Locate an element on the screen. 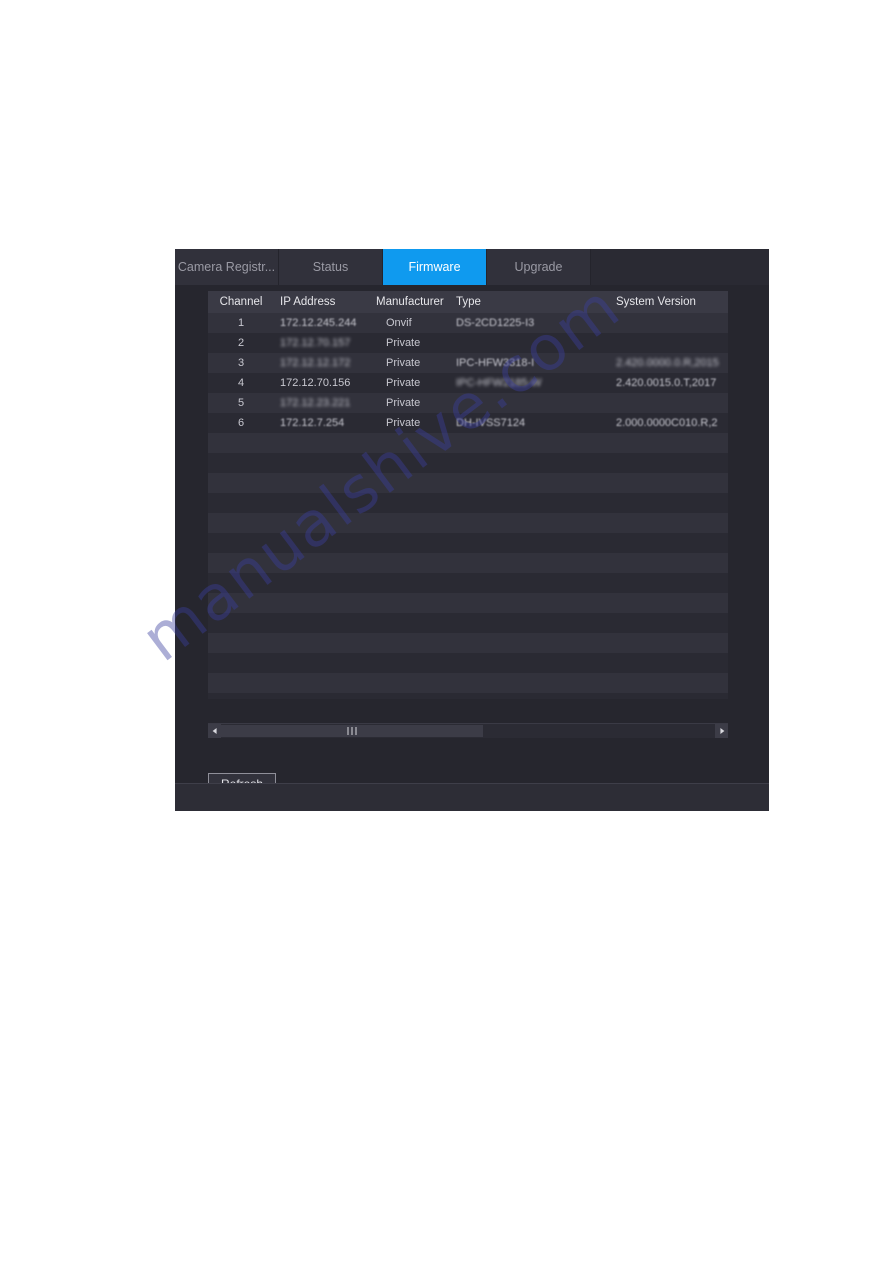  cell-ip-address: 172.12.12.172 is located at coordinates (315, 363).